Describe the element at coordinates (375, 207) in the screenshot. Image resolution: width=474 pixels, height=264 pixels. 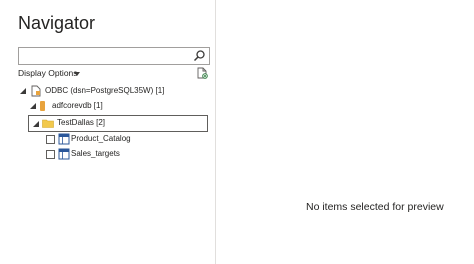
I see `preview-empty-message: No items selected for preview` at that location.